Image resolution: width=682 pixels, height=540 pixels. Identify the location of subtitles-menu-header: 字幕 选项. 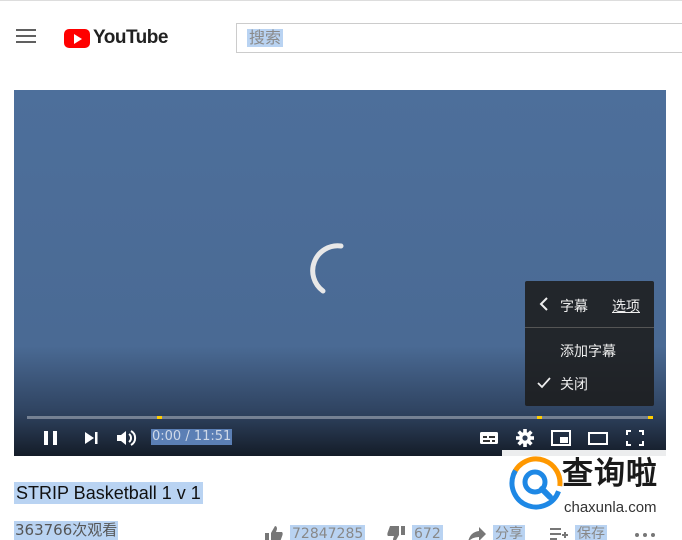
(589, 304).